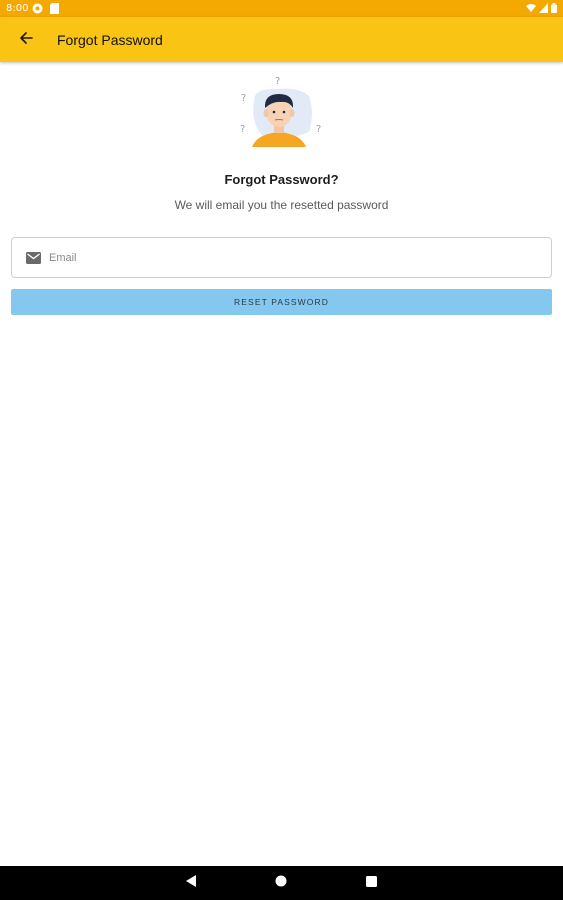  I want to click on forgot-password-subheading: We will email you the resetted password, so click(281, 205).